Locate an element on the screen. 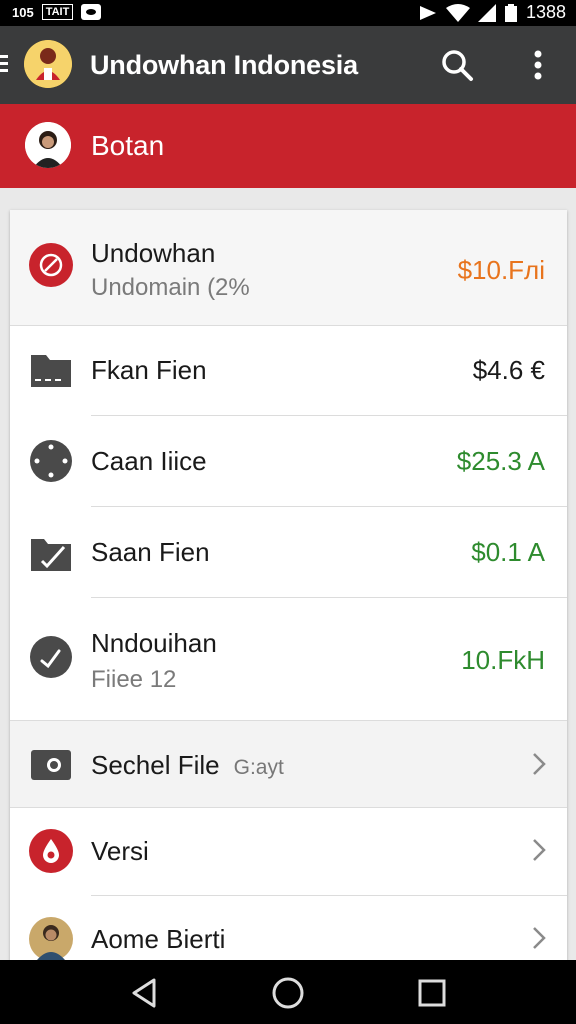  system-nav-bar is located at coordinates (288, 992).